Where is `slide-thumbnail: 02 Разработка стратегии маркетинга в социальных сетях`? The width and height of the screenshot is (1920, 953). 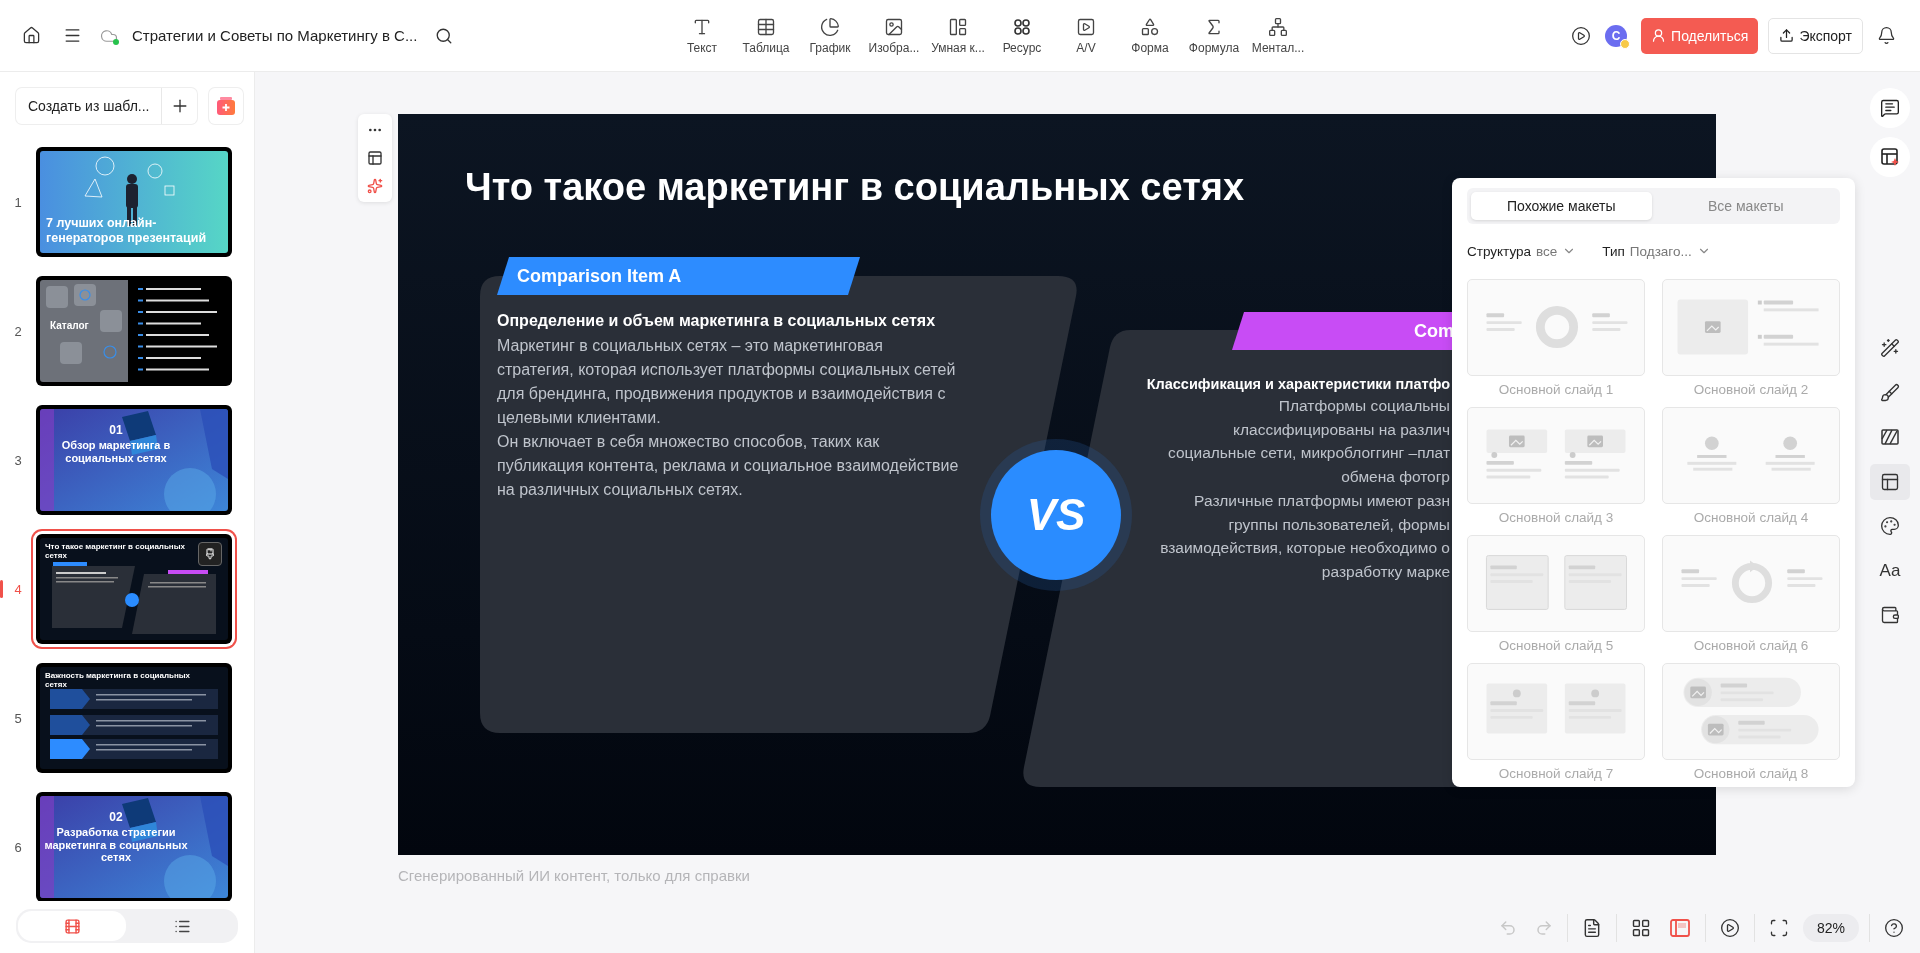
slide-thumbnail: 02 Разработка стратегии маркетинга в социальных сетях is located at coordinates (134, 846).